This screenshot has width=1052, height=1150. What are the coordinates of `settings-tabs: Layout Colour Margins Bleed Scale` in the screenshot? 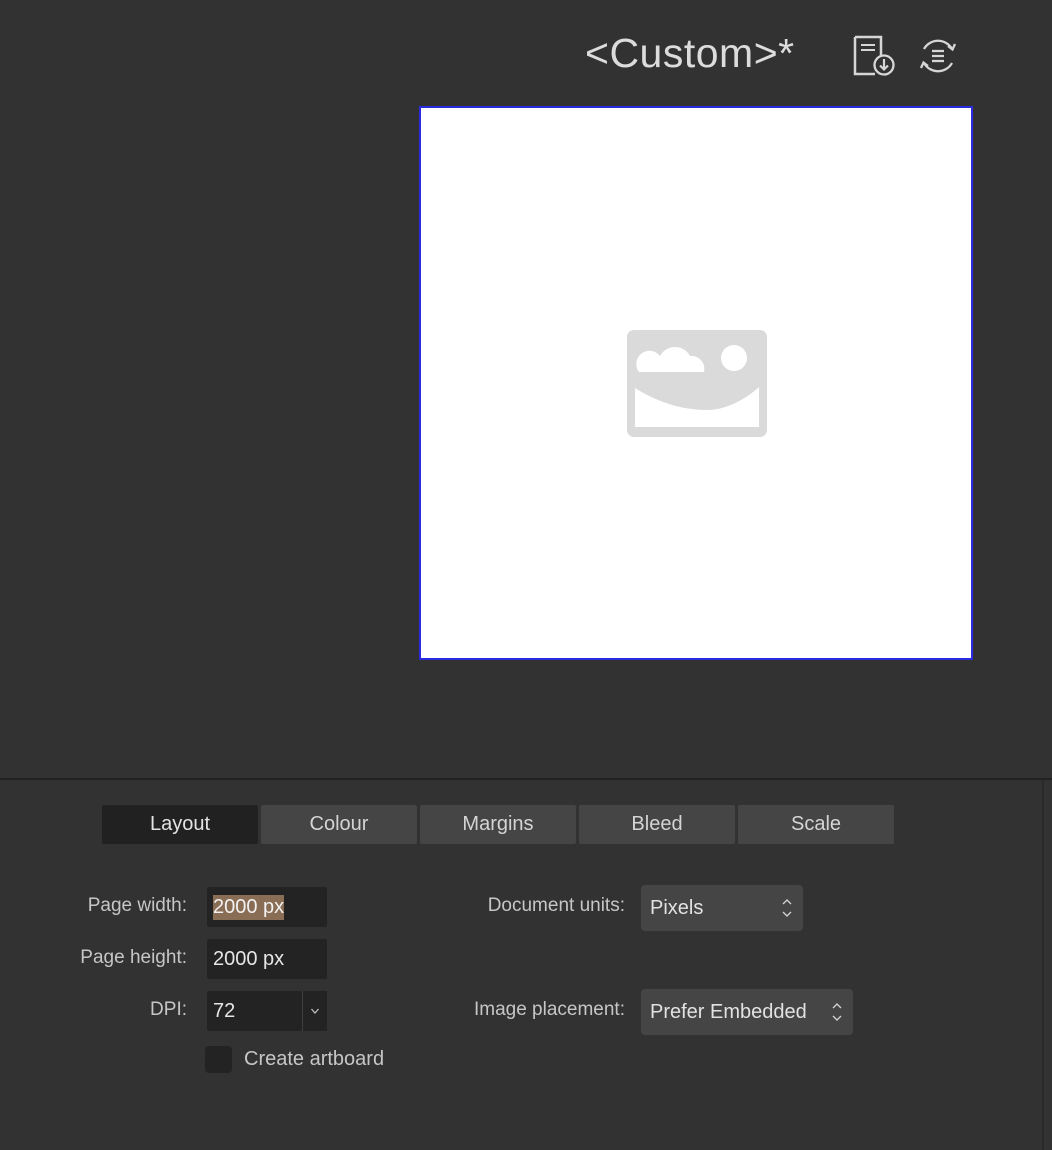 It's located at (499, 824).